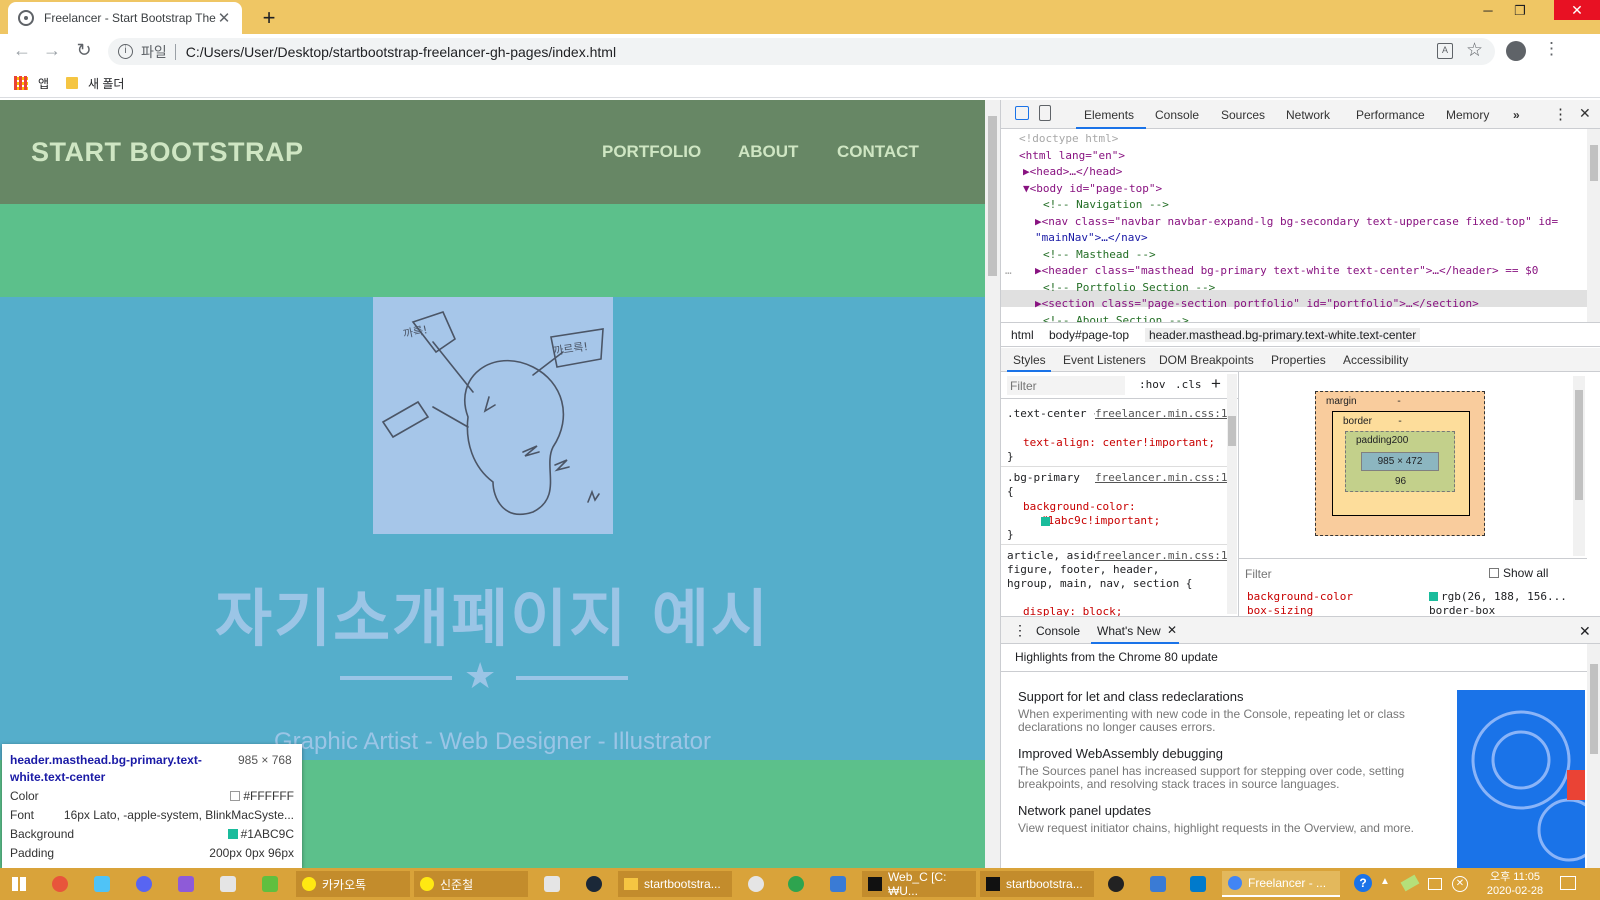  What do you see at coordinates (1585, 631) in the screenshot?
I see `close-drawer-icon: ✕` at bounding box center [1585, 631].